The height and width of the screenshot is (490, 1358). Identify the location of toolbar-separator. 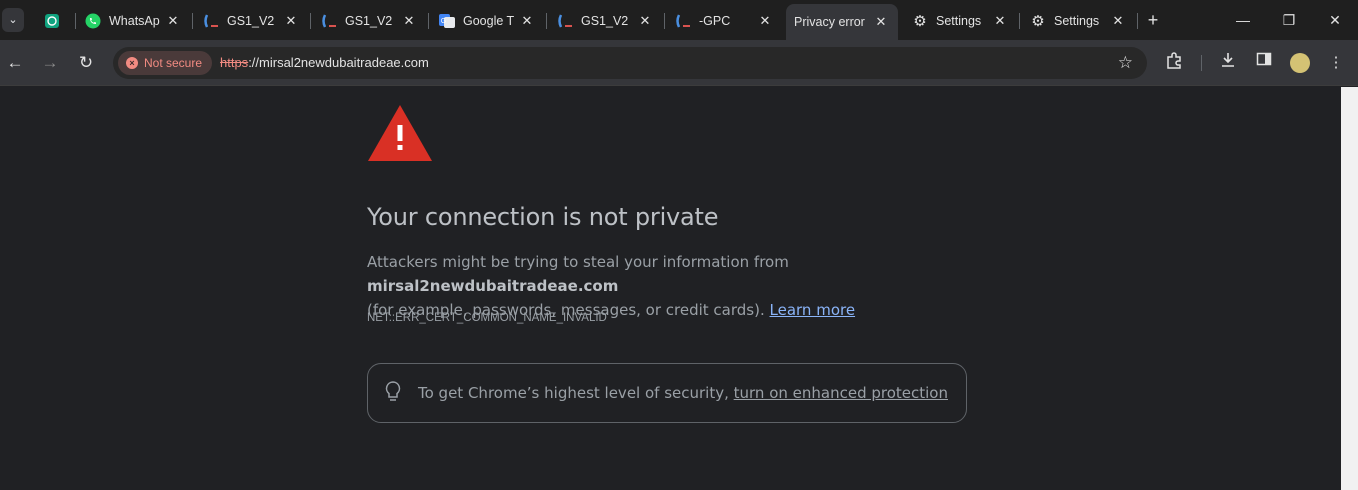
(1201, 63).